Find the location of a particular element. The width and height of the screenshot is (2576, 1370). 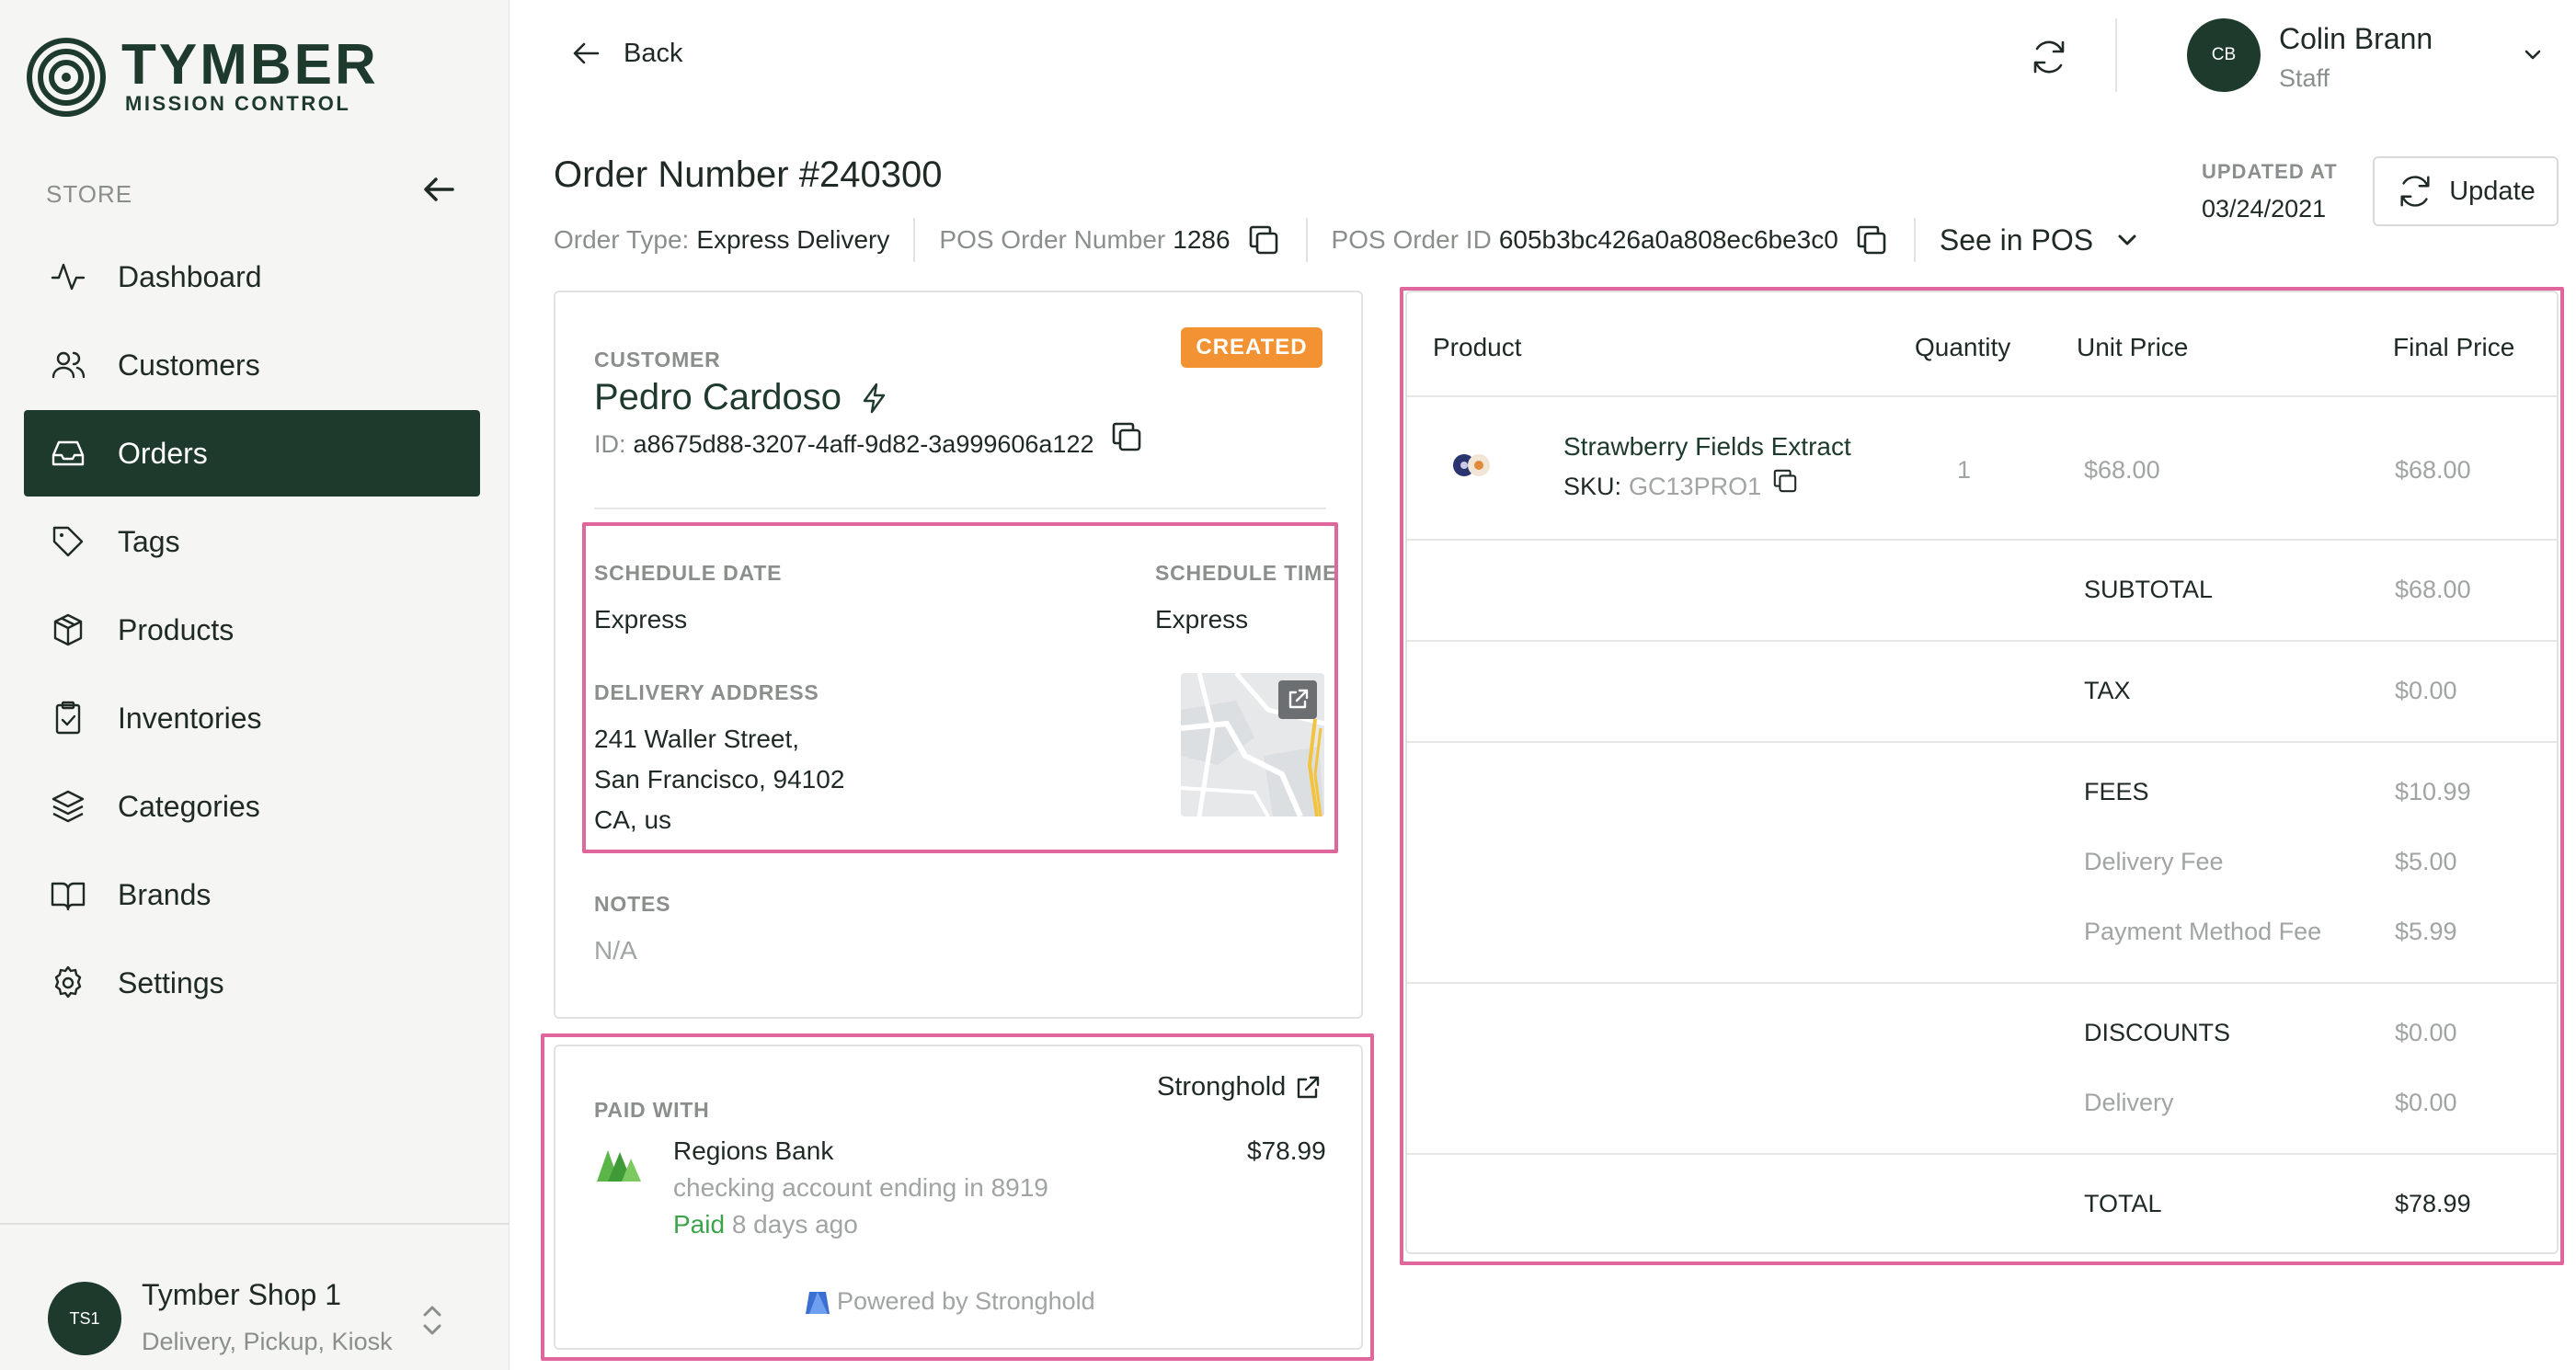

column-header-quantity: Quantity is located at coordinates (1963, 347).